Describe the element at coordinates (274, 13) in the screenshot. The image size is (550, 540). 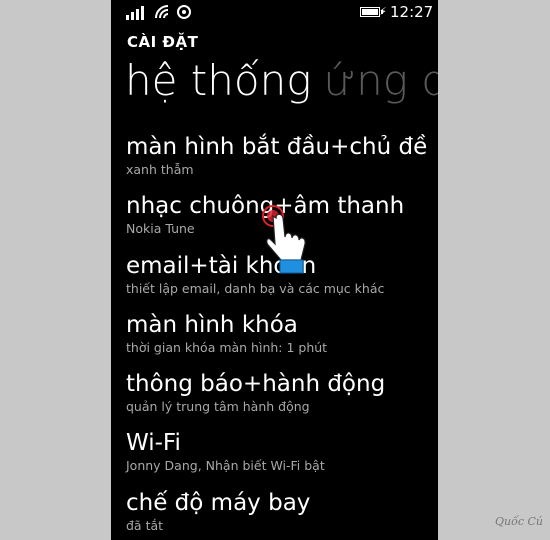
I see `status-bar: ⚡ 12:27` at that location.